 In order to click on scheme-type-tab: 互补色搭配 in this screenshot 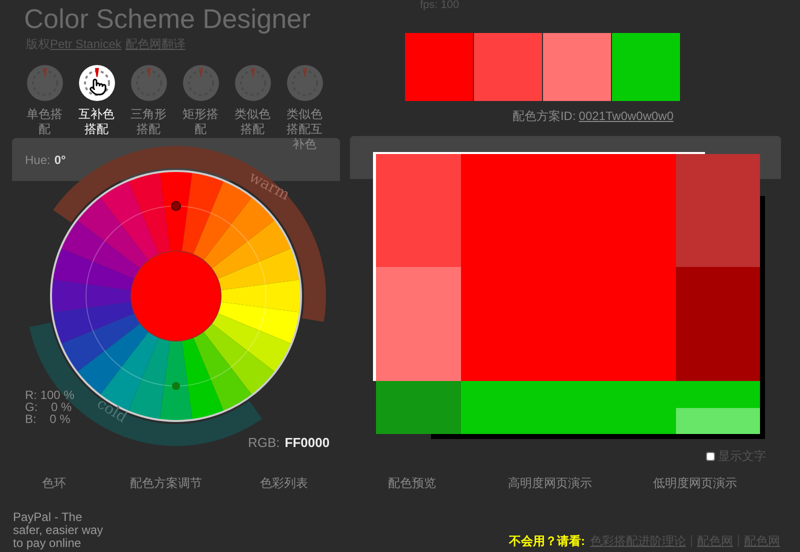, I will do `click(96, 122)`.